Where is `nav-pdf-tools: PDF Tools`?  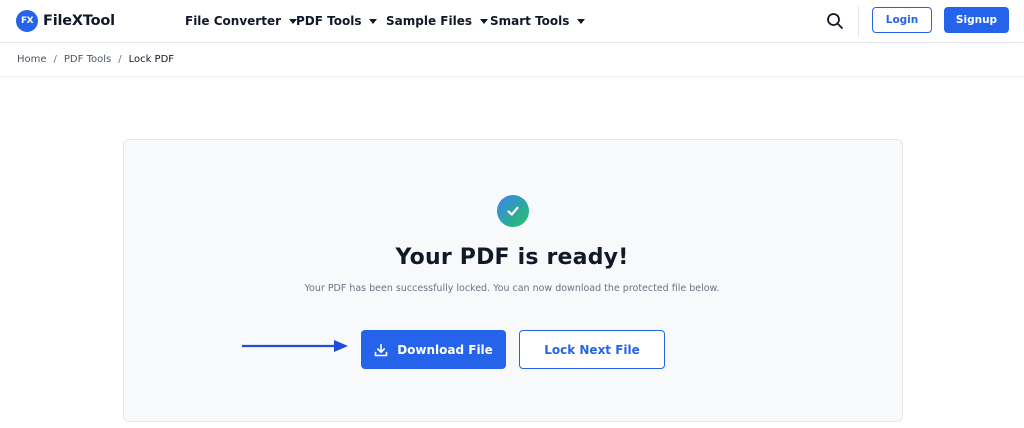 nav-pdf-tools: PDF Tools is located at coordinates (337, 21).